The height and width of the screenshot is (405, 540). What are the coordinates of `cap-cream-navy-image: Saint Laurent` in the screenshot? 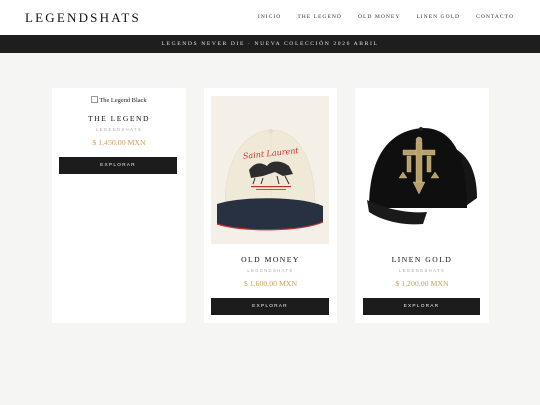 It's located at (270, 170).